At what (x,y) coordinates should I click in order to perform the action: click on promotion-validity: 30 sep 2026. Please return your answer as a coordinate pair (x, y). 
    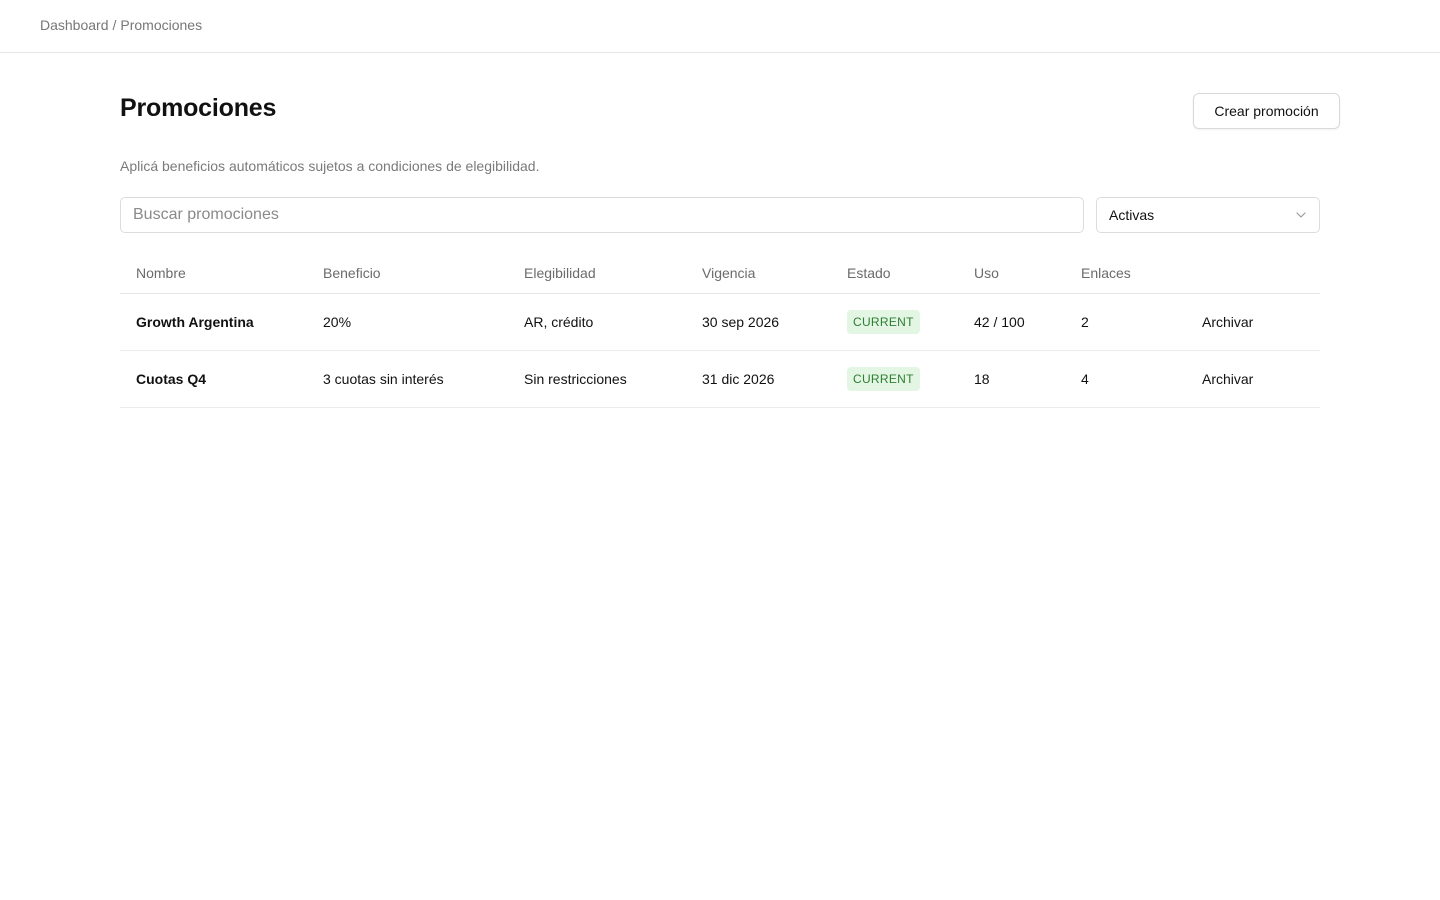
    Looking at the image, I should click on (758, 322).